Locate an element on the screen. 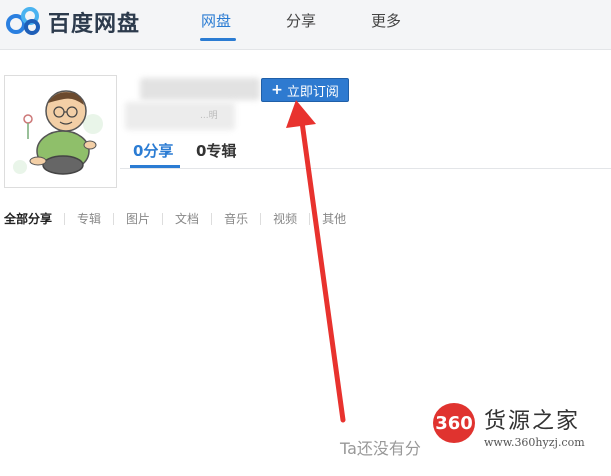 The height and width of the screenshot is (476, 611). cartoon-avatar-icon is located at coordinates (60, 131).